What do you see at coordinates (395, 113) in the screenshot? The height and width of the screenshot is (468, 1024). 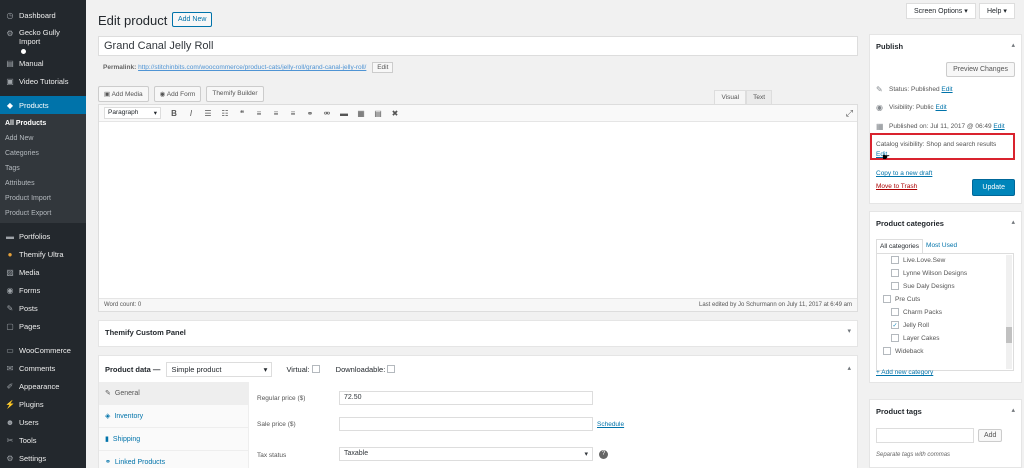 I see `shortcode-icon: ✖` at bounding box center [395, 113].